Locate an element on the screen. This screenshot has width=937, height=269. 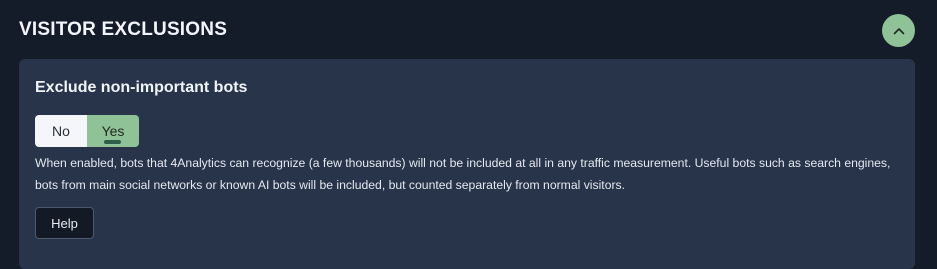
help-button: Help is located at coordinates (64, 223).